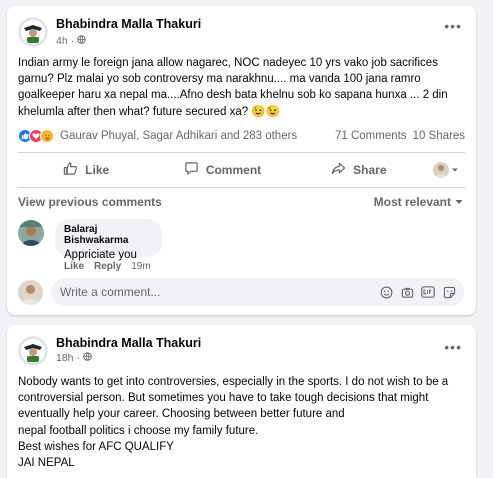  What do you see at coordinates (74, 266) in the screenshot?
I see `comment-like-link: Like` at bounding box center [74, 266].